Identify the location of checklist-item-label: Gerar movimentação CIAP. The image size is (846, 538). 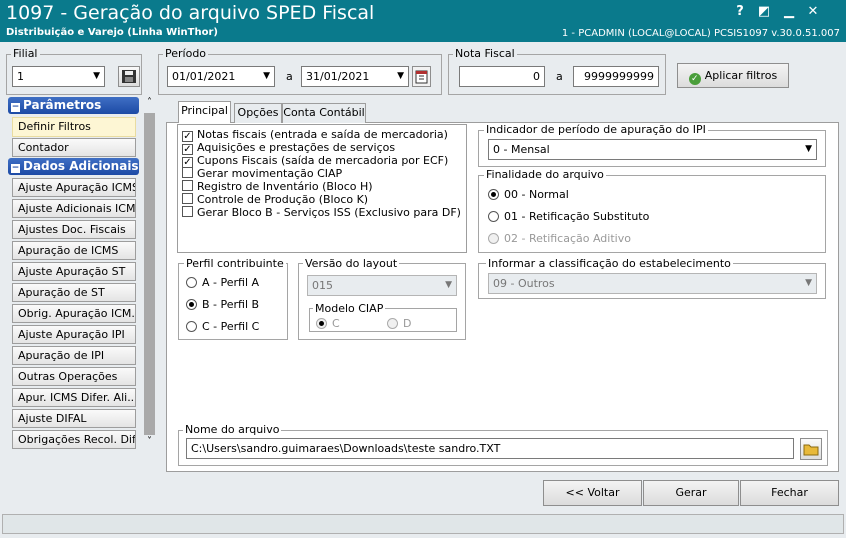
(270, 173).